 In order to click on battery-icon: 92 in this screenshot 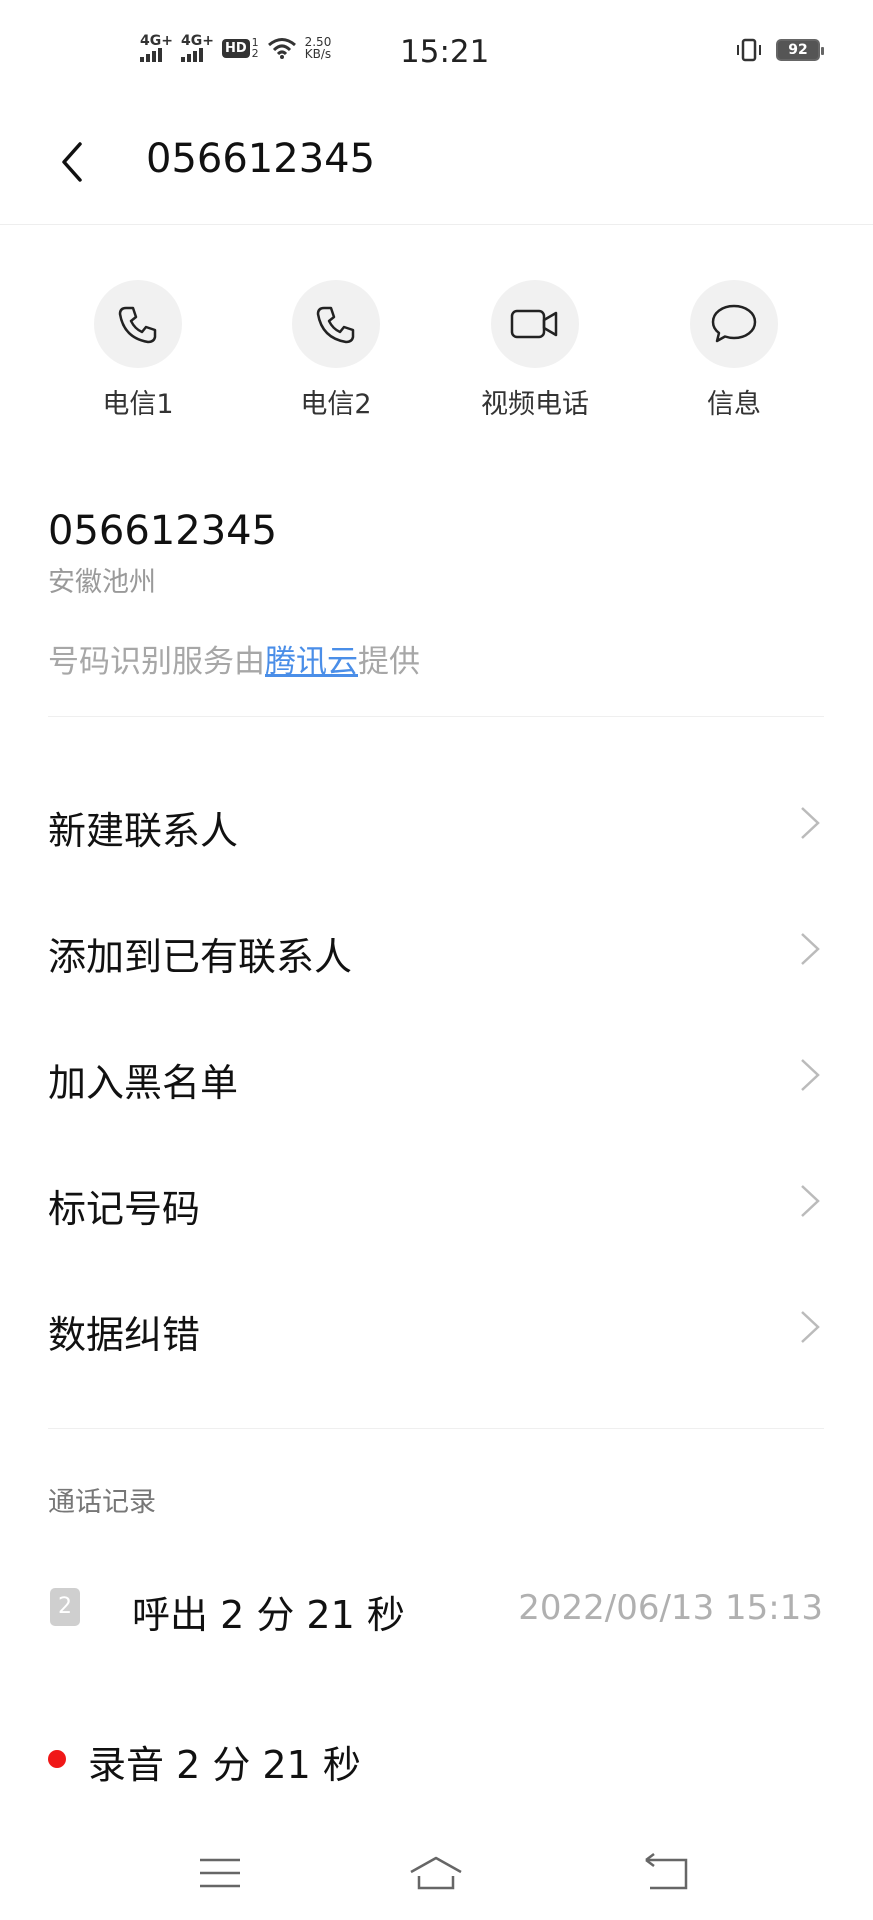, I will do `click(800, 50)`.